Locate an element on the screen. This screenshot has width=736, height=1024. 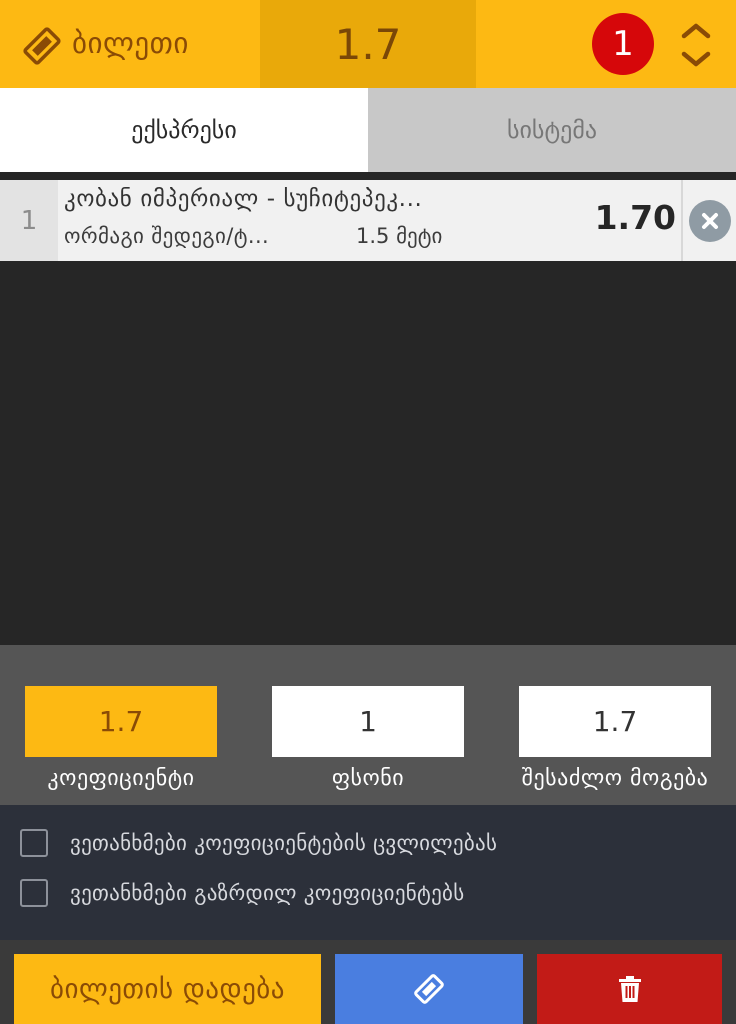
action-bar: ბილეთის დადება is located at coordinates (368, 982).